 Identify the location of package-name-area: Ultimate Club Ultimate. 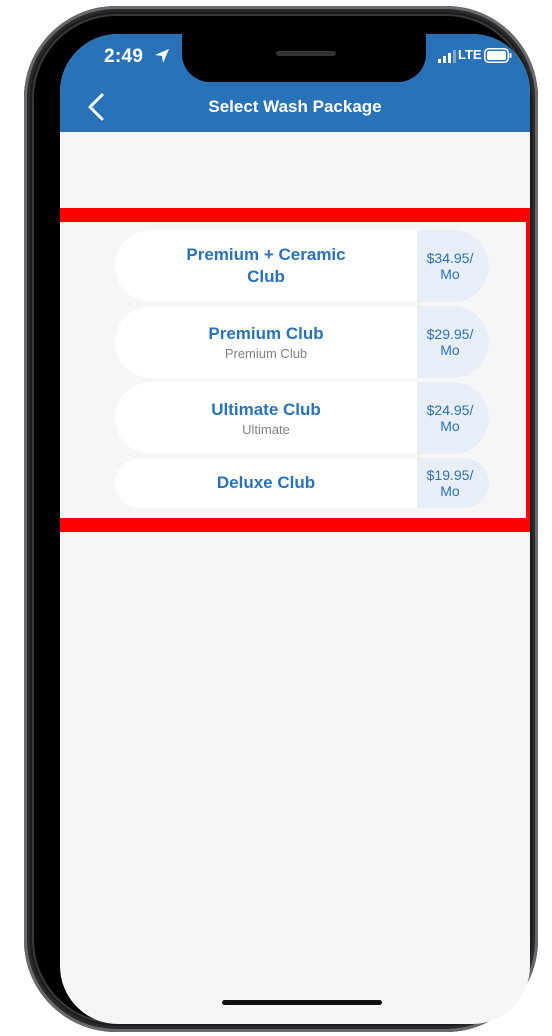
(266, 418).